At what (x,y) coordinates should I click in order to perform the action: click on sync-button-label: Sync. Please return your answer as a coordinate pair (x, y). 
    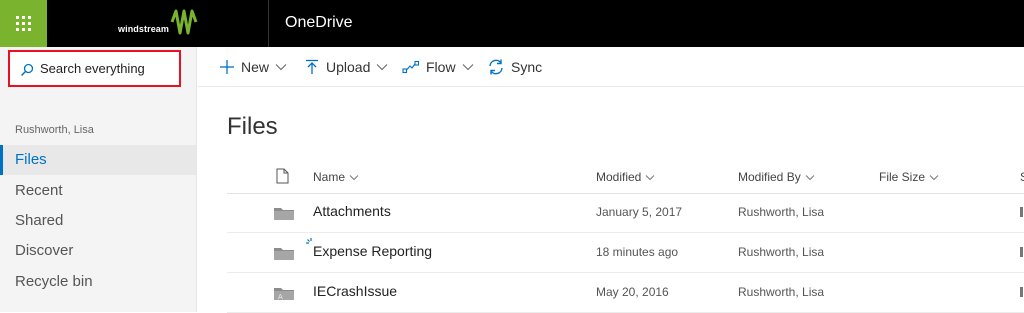
    Looking at the image, I should click on (527, 67).